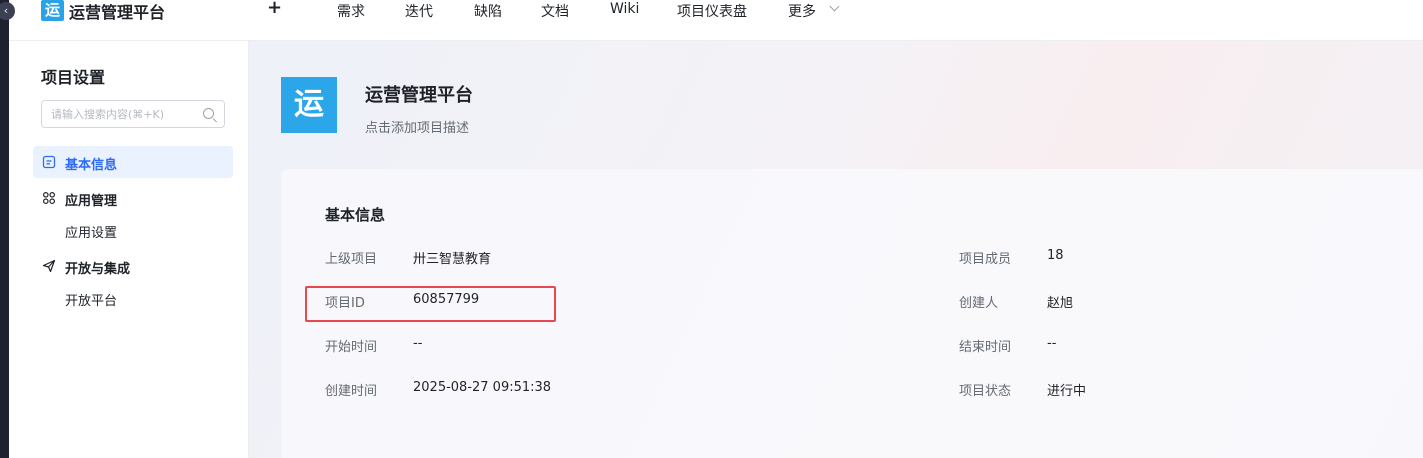 The height and width of the screenshot is (458, 1423). What do you see at coordinates (979, 303) in the screenshot?
I see `label-creator: 创建人` at bounding box center [979, 303].